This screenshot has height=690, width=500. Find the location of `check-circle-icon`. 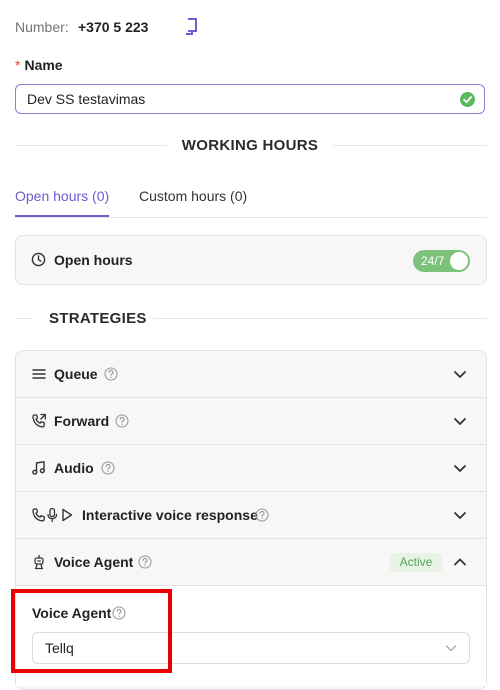

check-circle-icon is located at coordinates (467, 99).